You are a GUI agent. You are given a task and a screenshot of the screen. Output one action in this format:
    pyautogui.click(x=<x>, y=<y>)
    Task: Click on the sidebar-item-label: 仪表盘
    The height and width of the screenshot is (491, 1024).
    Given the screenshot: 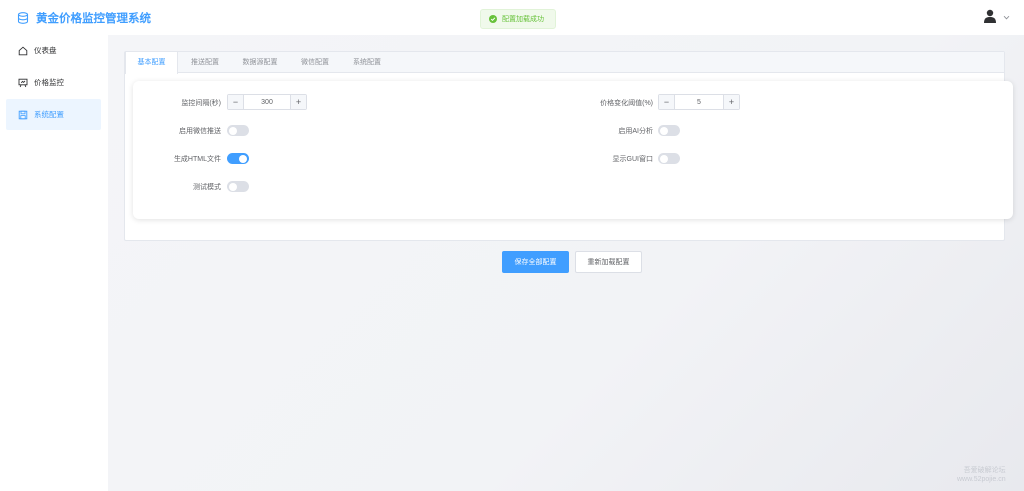 What is the action you would take?
    pyautogui.click(x=45, y=50)
    